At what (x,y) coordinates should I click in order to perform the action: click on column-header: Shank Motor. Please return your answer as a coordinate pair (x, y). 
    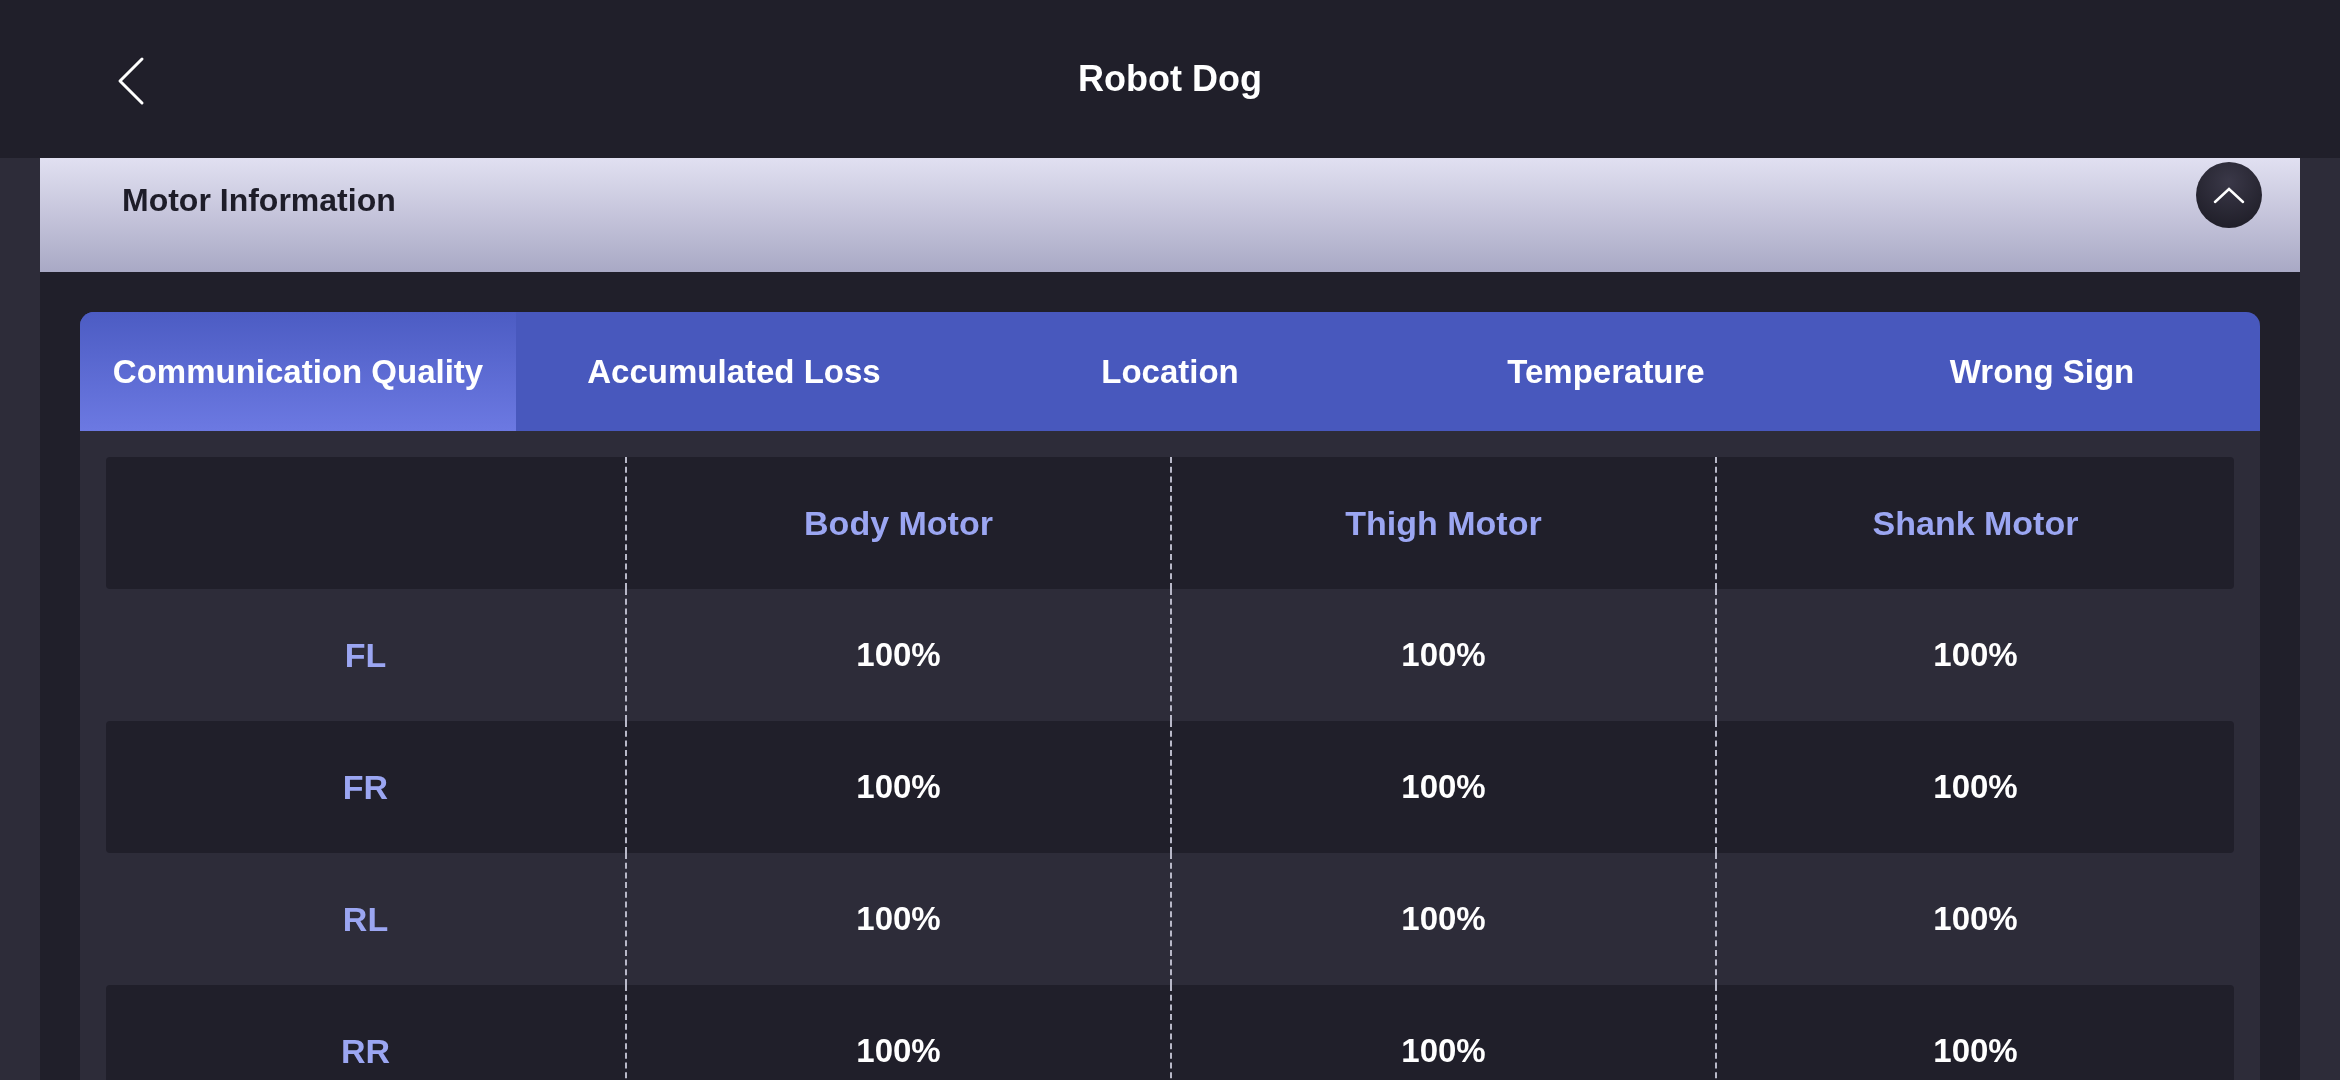
    Looking at the image, I should click on (1975, 523).